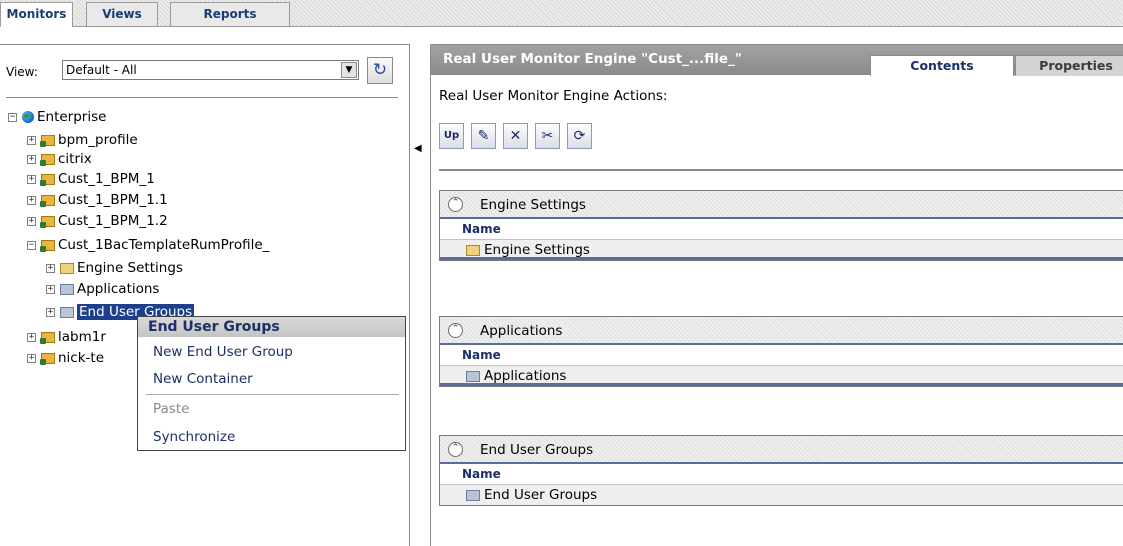 Image resolution: width=1123 pixels, height=546 pixels. What do you see at coordinates (223, 352) in the screenshot?
I see `menu-item-new-end-user-group: New End User Group` at bounding box center [223, 352].